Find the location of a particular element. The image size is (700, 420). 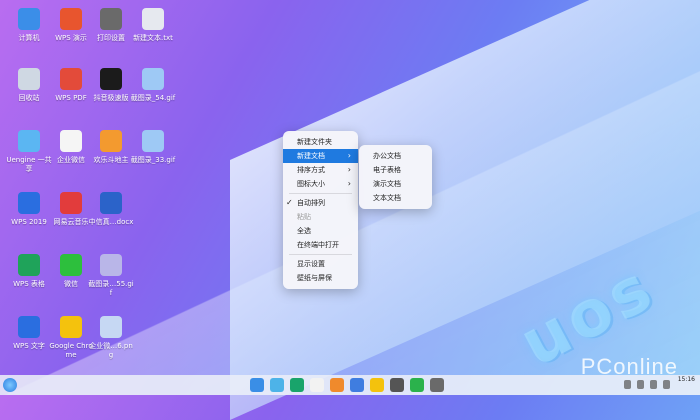

new-document-submenu: 办公文档 电子表格 演示文档 文本文档 is located at coordinates (395, 177).